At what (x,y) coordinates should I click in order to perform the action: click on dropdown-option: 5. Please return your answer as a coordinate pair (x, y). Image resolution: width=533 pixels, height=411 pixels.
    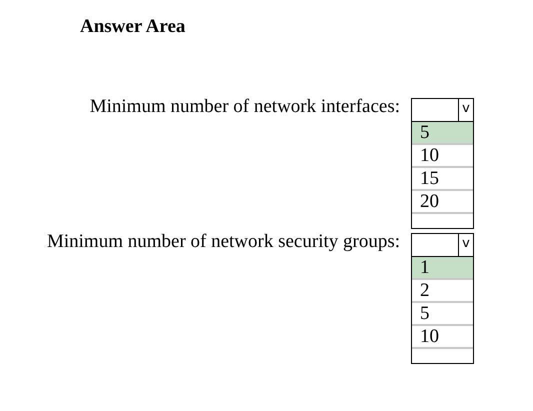
    Looking at the image, I should click on (442, 133).